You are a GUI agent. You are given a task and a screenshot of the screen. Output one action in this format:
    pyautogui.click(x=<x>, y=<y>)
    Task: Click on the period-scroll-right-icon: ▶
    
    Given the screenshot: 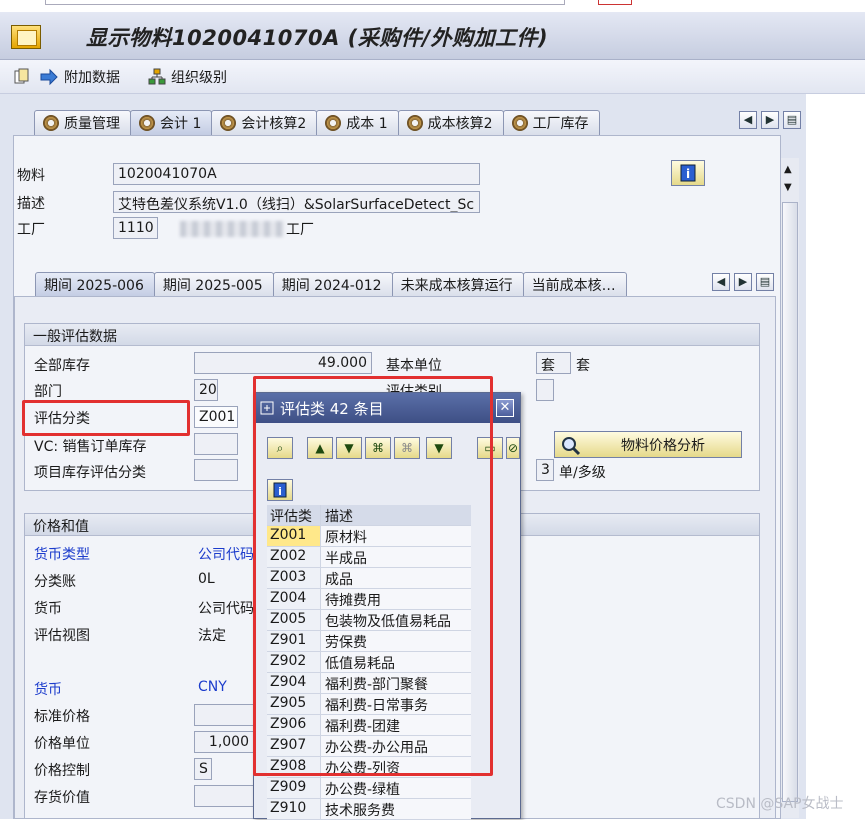 What is the action you would take?
    pyautogui.click(x=743, y=282)
    